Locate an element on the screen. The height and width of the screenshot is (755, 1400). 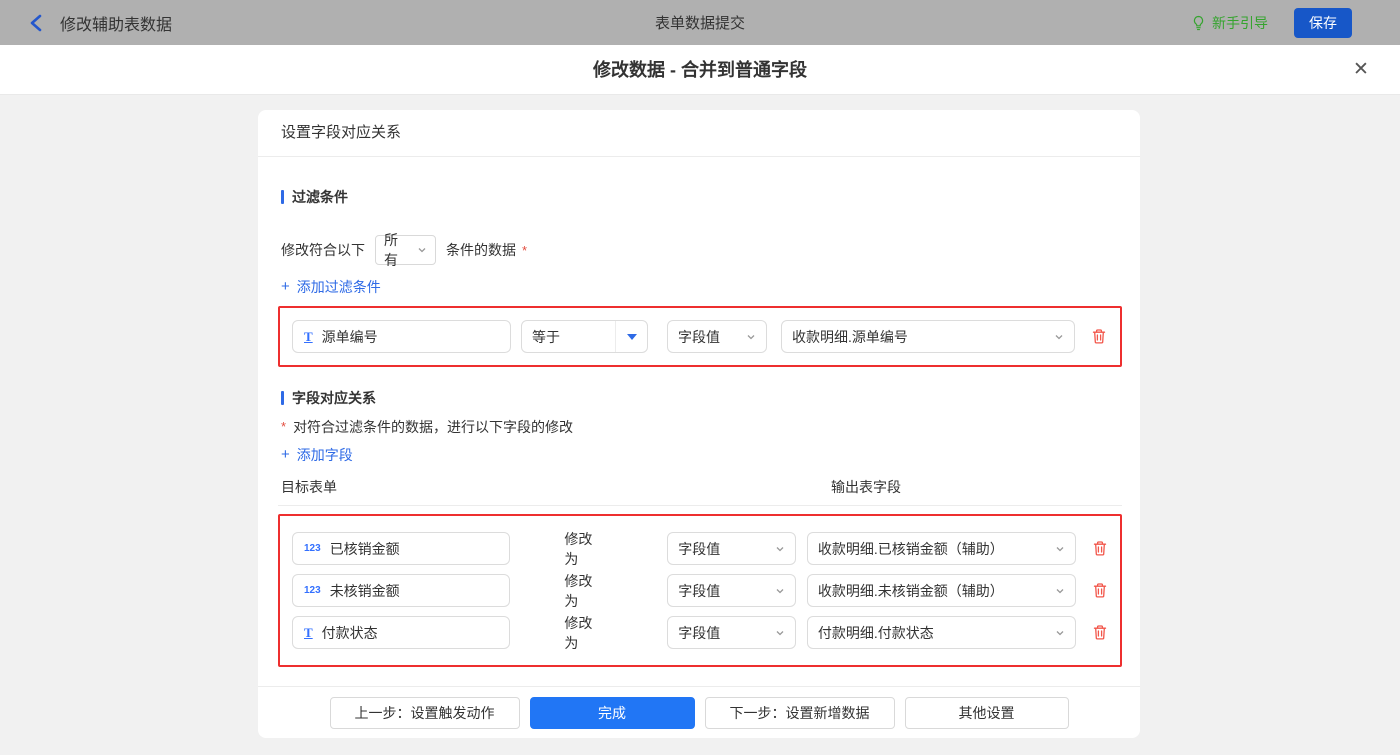
close-icon: ✕ is located at coordinates (1361, 70).